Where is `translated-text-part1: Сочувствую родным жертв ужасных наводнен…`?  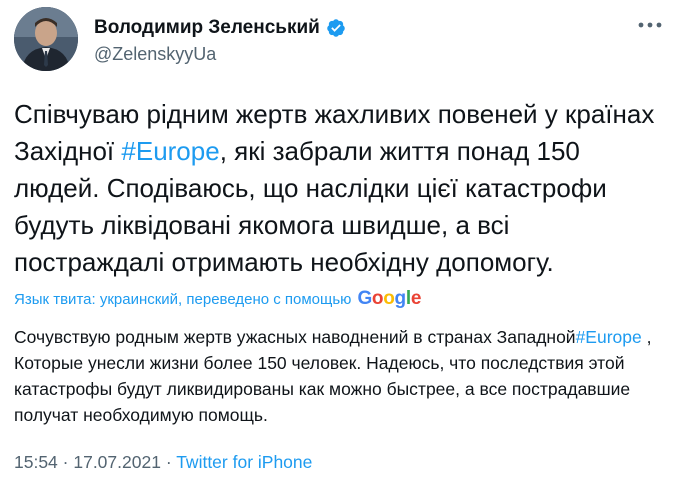
translated-text-part1: Сочувствую родным жертв ужасных наводнен… is located at coordinates (295, 337).